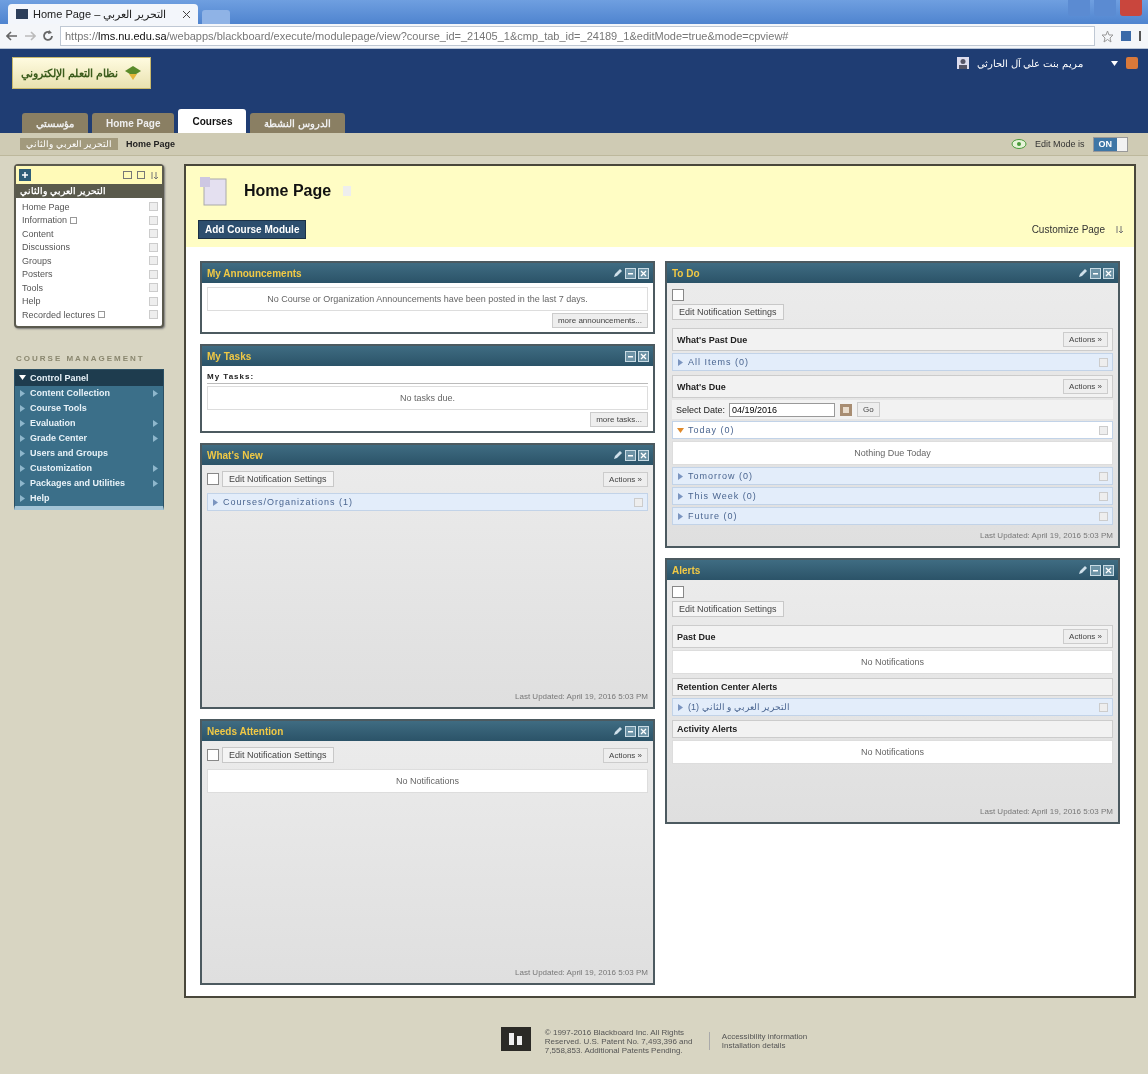  What do you see at coordinates (427, 377) in the screenshot?
I see `subheading: My Tasks:` at bounding box center [427, 377].